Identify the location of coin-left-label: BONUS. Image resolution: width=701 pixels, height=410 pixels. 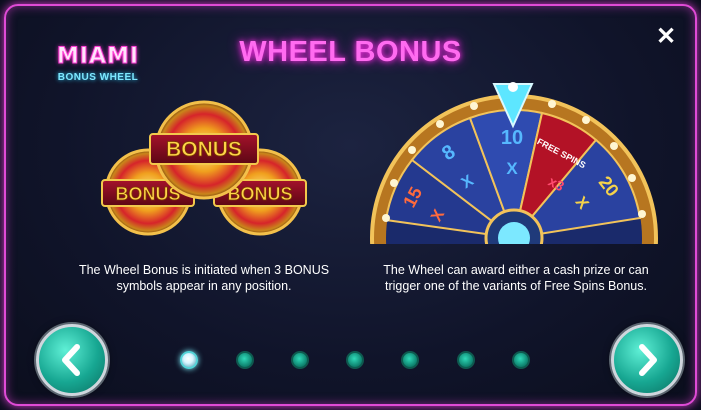
(147, 194).